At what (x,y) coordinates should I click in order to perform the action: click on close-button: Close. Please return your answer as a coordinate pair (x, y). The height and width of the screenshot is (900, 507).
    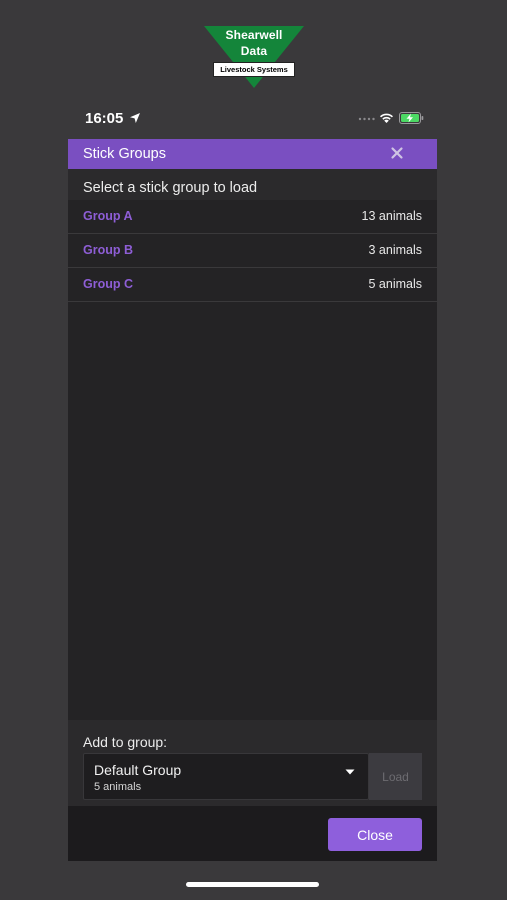
    Looking at the image, I should click on (375, 834).